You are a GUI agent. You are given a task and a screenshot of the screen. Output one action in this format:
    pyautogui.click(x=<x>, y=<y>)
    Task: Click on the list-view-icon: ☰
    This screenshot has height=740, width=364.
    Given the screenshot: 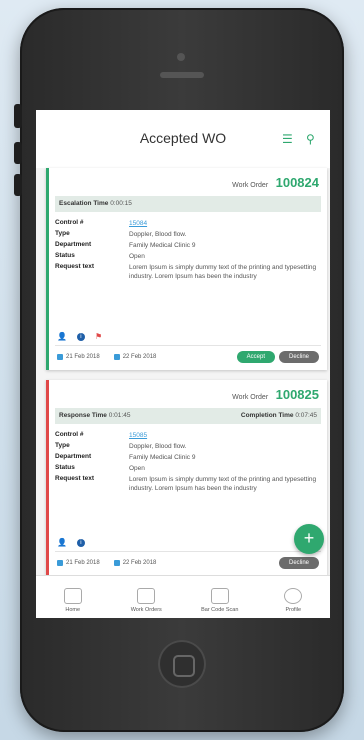 What is the action you would take?
    pyautogui.click(x=287, y=139)
    